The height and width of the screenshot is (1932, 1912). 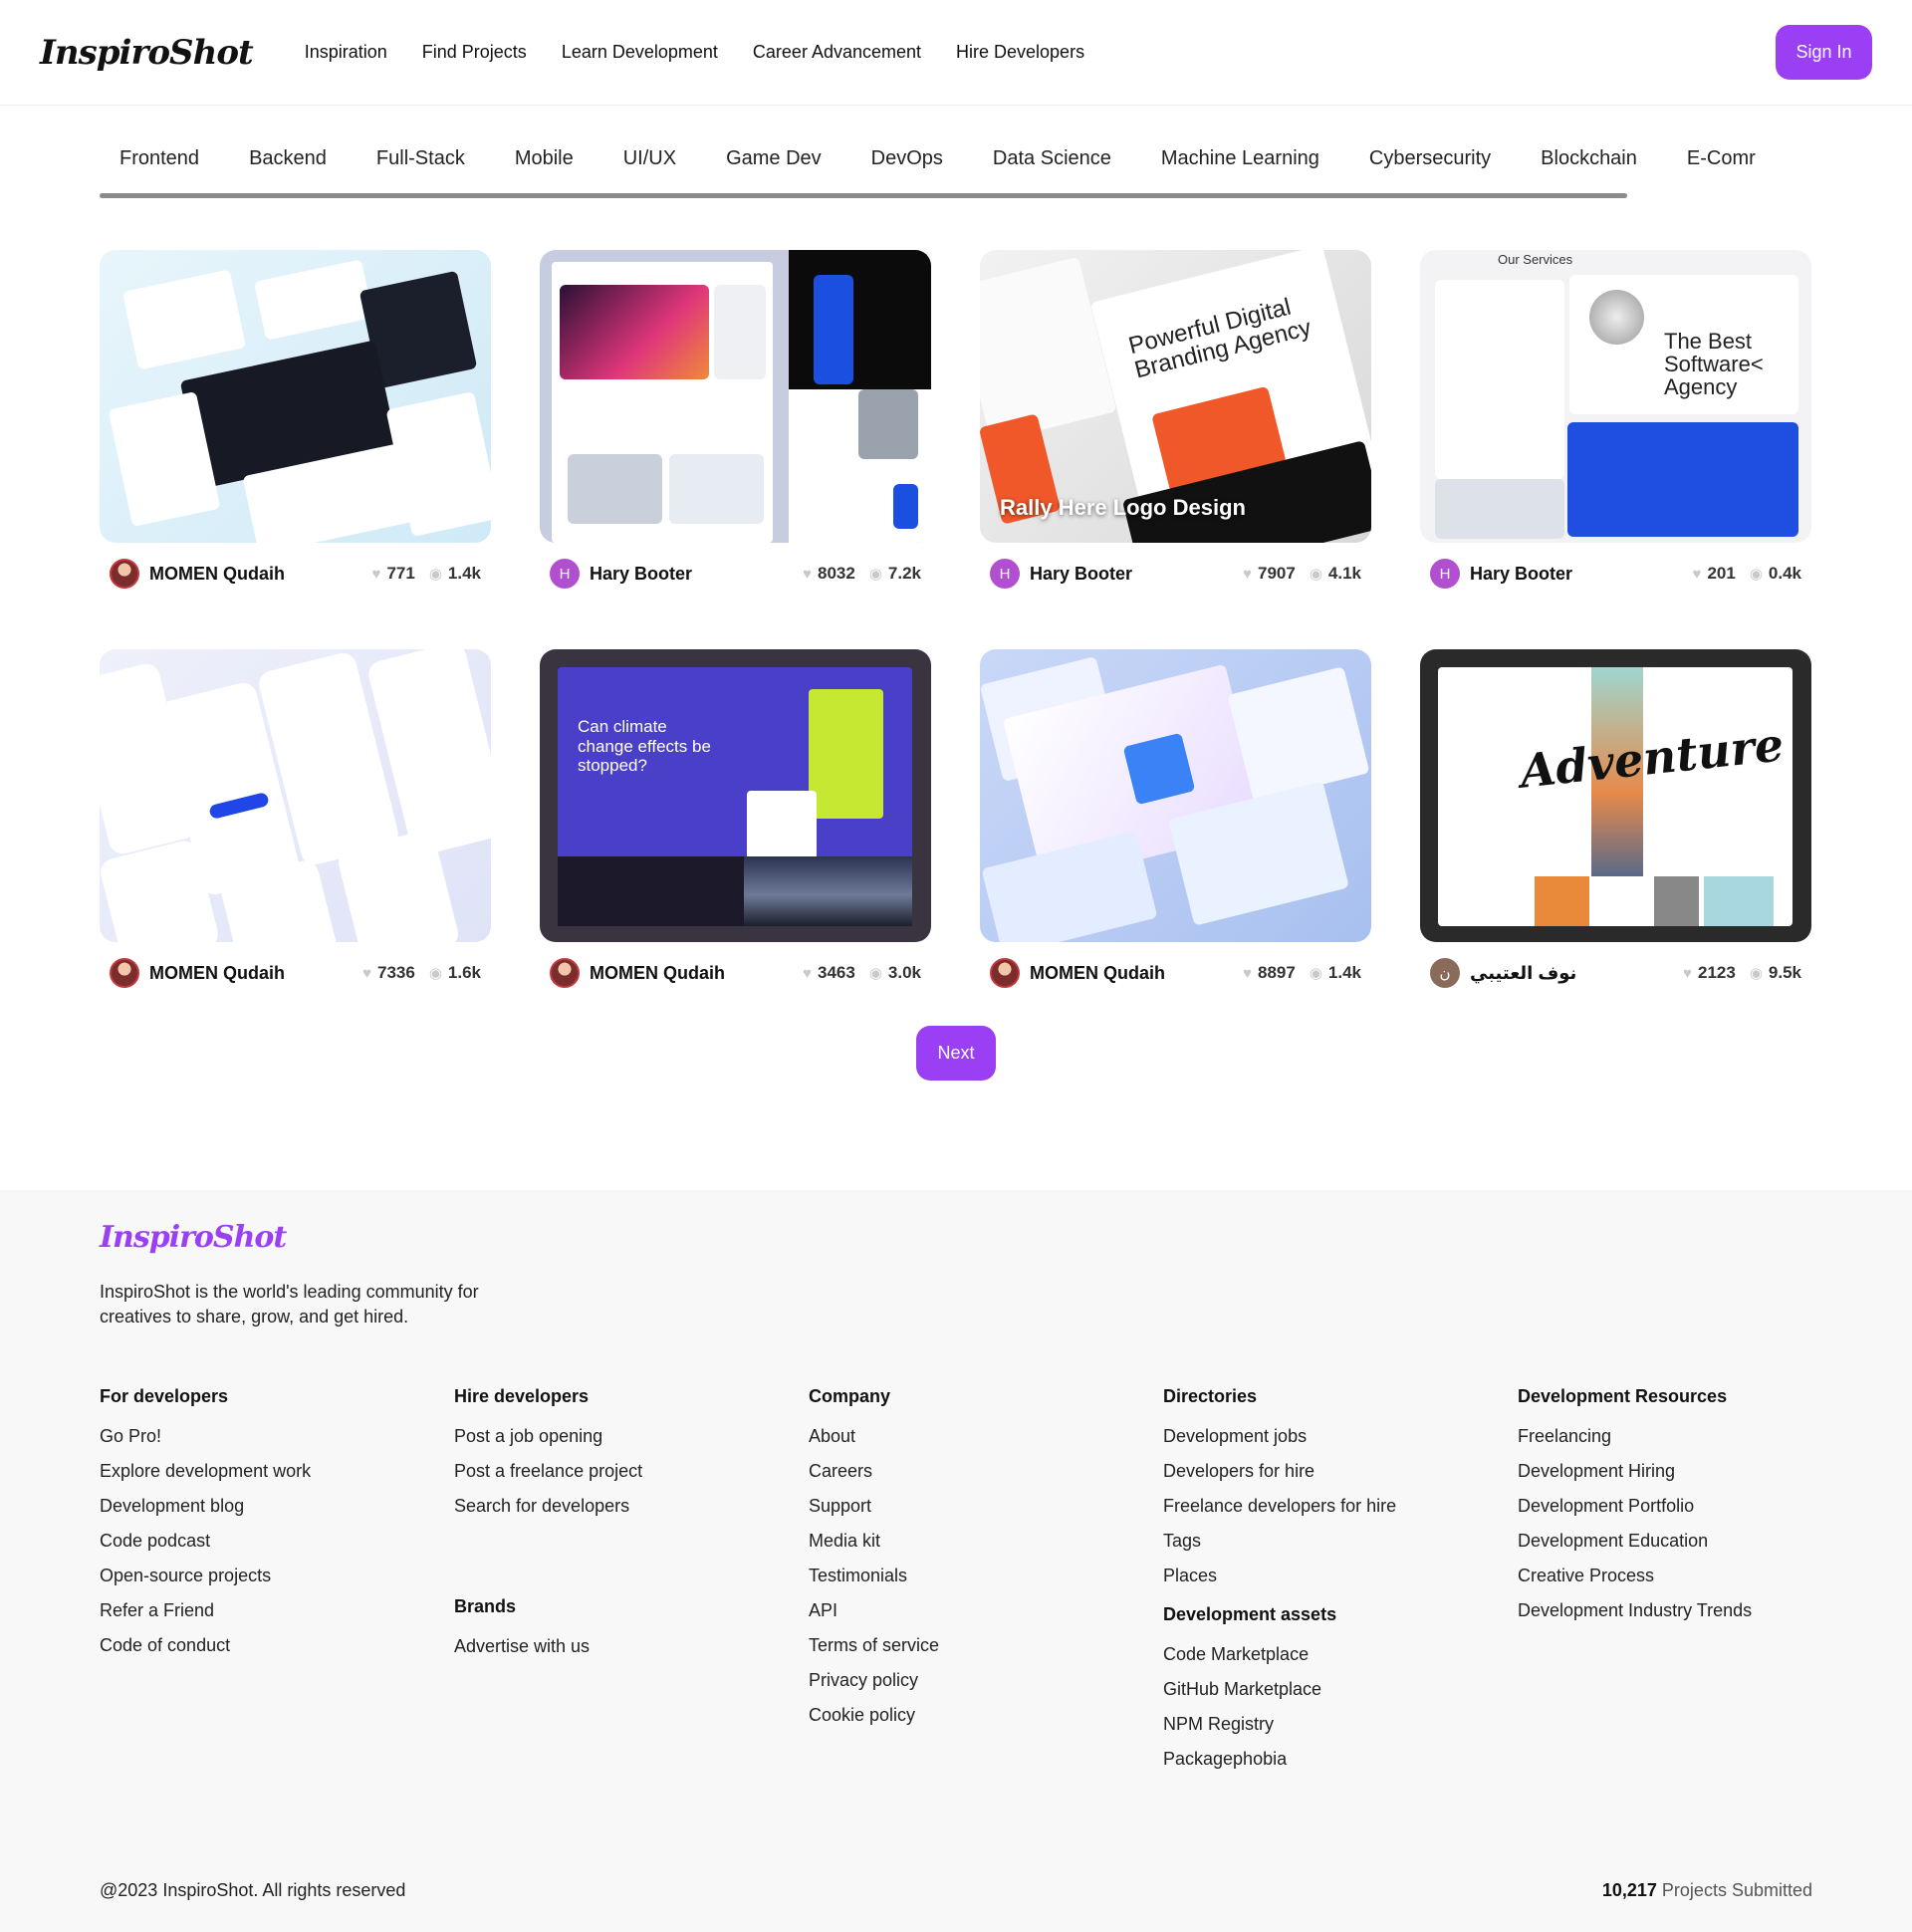 I want to click on category-backend: Backend, so click(x=288, y=158).